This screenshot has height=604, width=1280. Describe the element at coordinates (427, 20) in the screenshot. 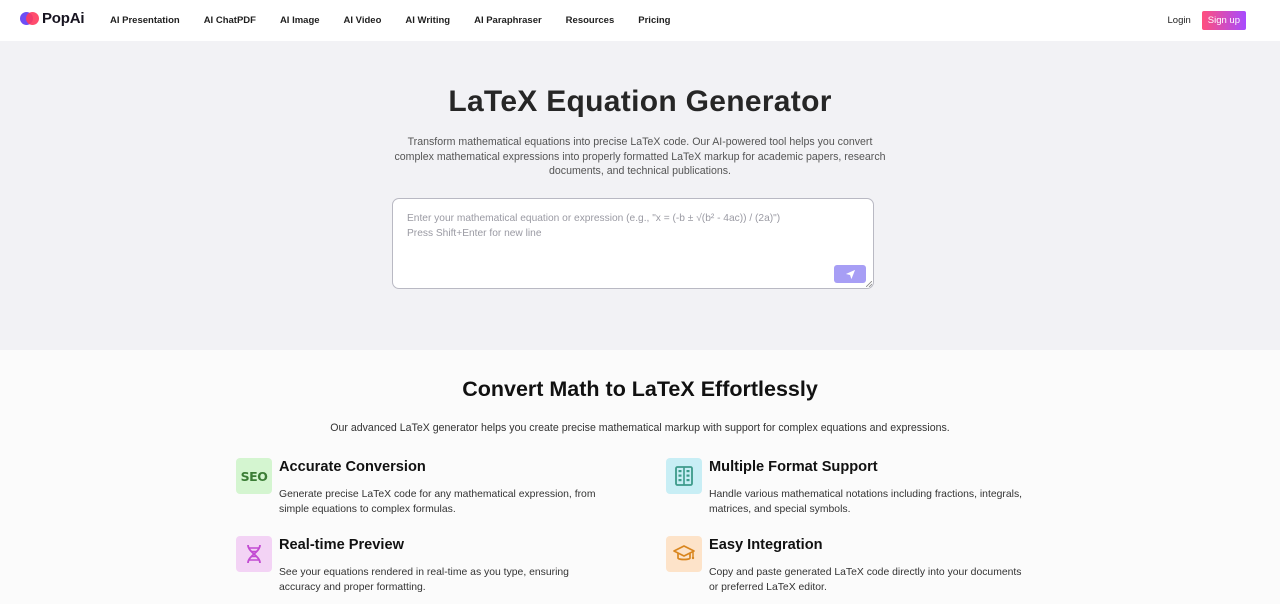

I see `nav-link-ai-writing: AI Writing` at that location.